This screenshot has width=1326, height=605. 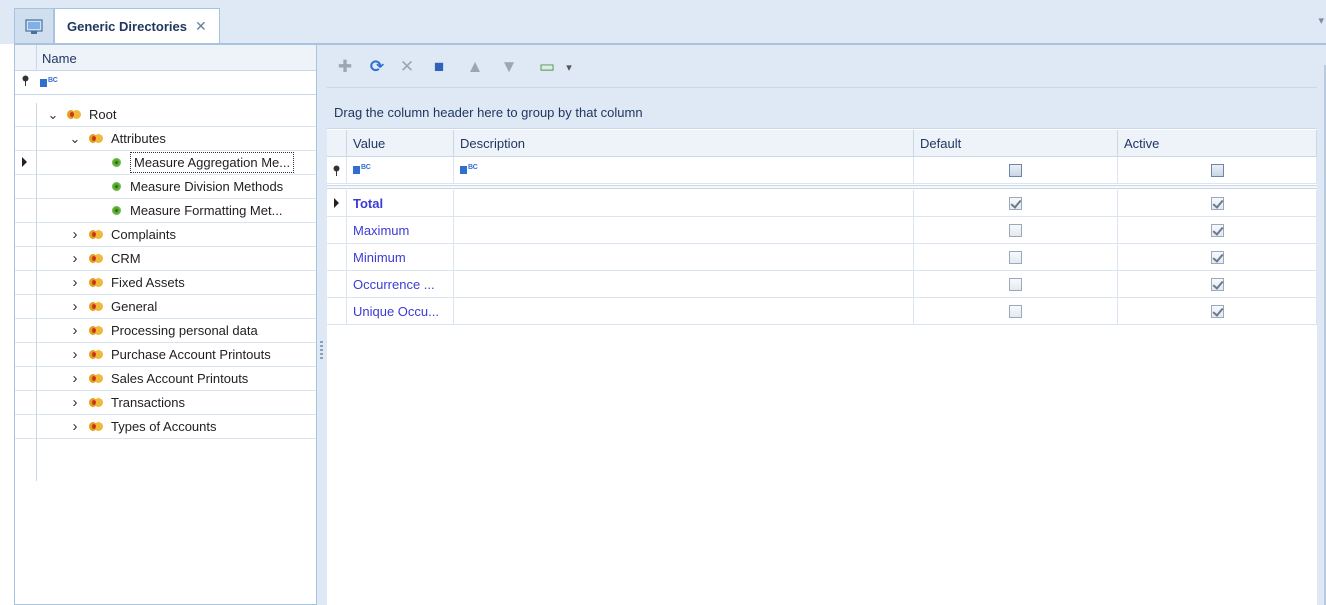 What do you see at coordinates (439, 67) in the screenshot?
I see `save-icon: ■` at bounding box center [439, 67].